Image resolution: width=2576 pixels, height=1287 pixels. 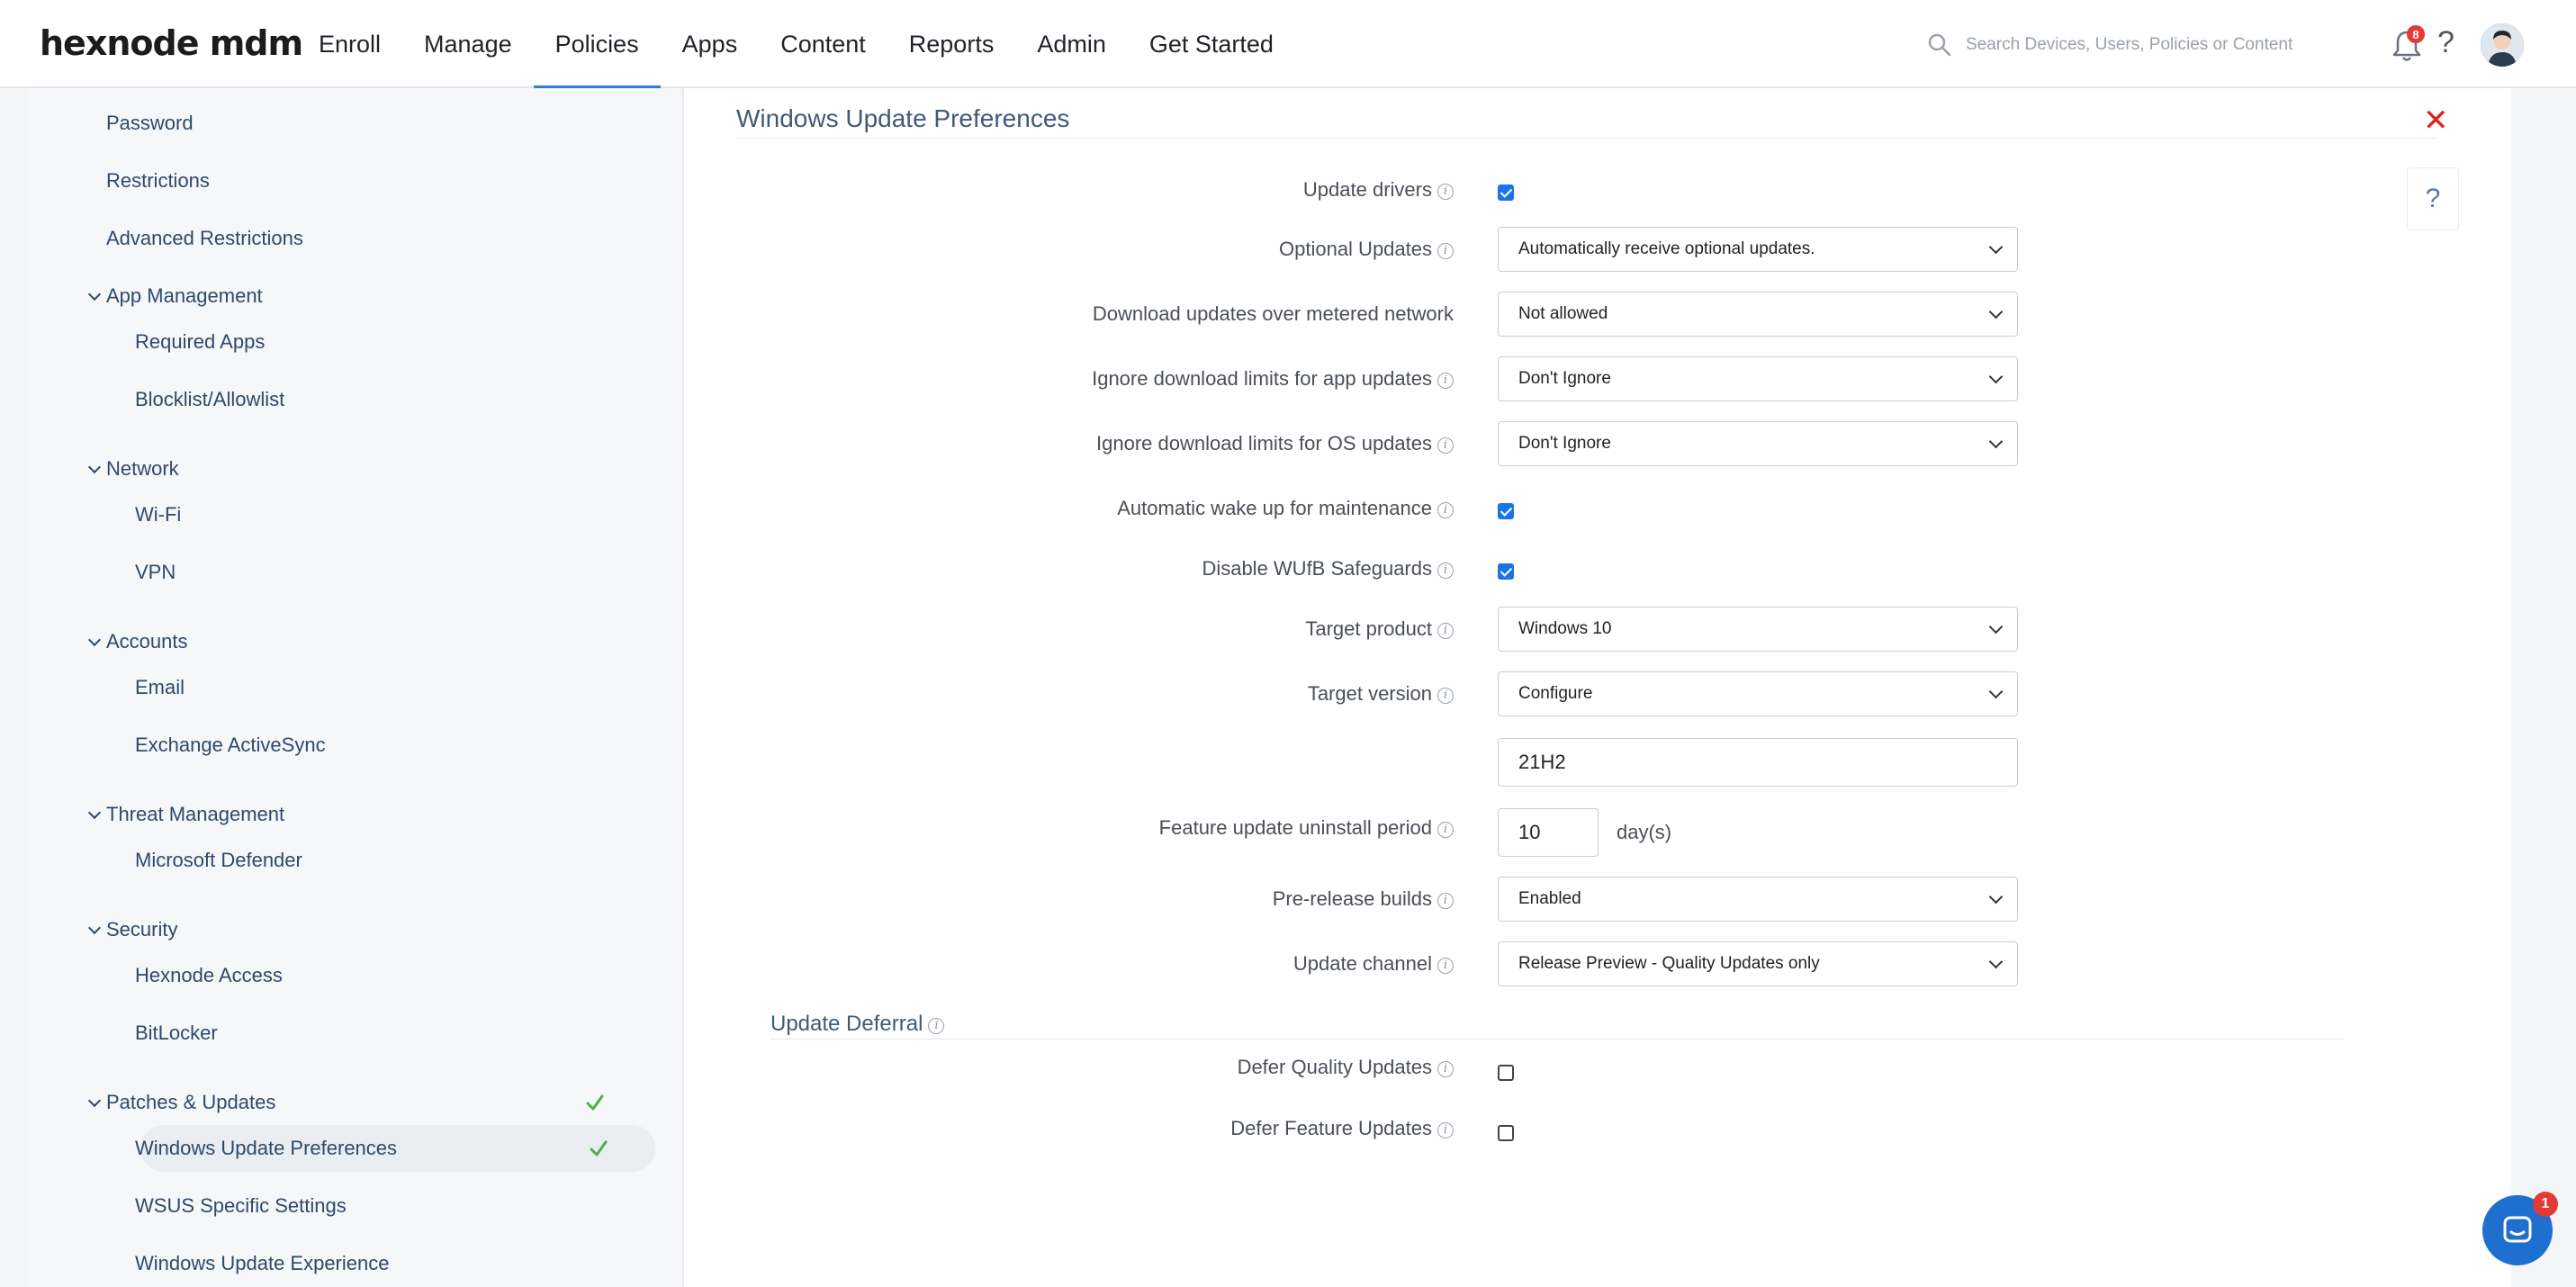 I want to click on sidebar-item-email: Email, so click(x=160, y=687).